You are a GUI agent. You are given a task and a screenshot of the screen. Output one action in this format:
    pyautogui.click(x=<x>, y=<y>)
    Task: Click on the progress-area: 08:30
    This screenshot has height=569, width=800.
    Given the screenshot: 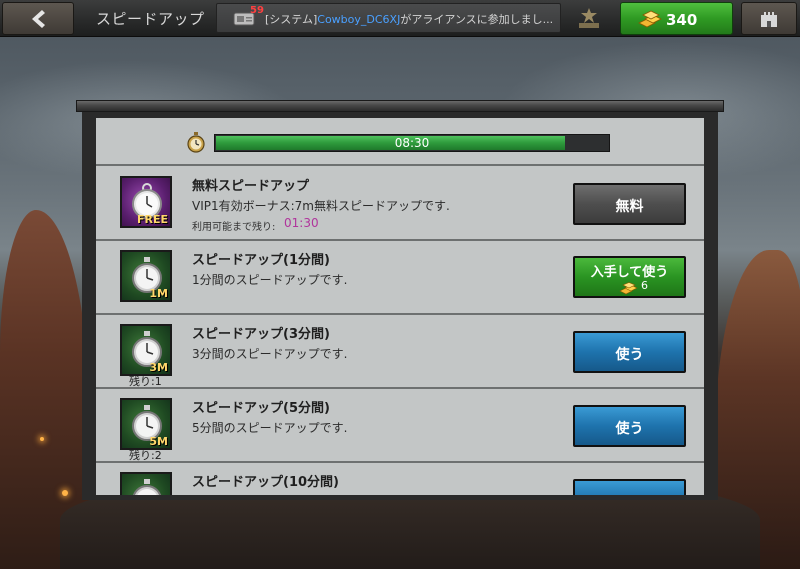 What is the action you would take?
    pyautogui.click(x=400, y=142)
    